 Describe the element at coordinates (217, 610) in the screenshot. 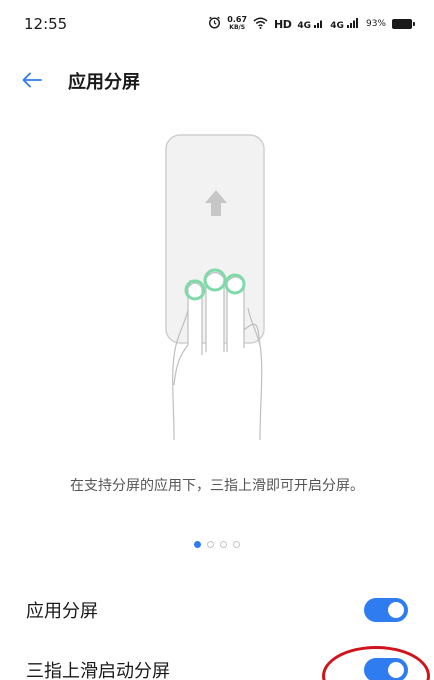

I see `setting-app-split-screen: 应用分屏` at that location.